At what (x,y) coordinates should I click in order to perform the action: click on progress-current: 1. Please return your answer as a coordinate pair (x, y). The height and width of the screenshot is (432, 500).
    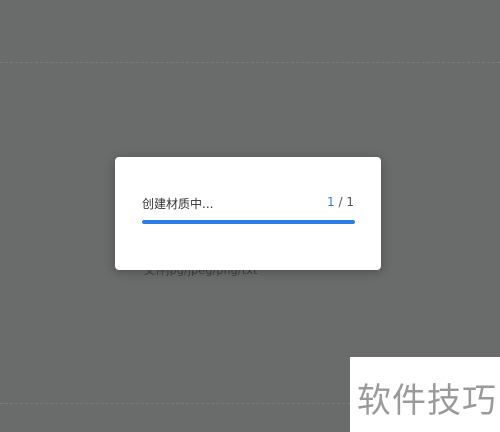
    Looking at the image, I should click on (331, 202).